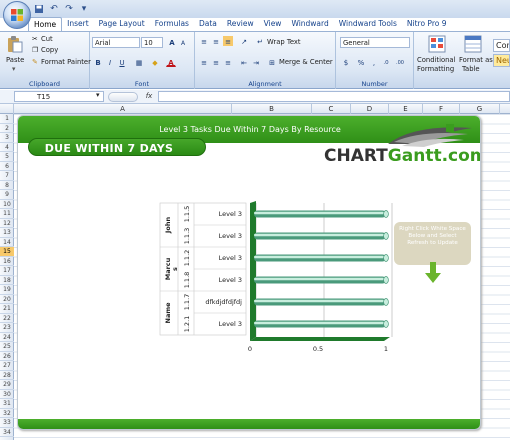 Image resolution: width=510 pixels, height=440 pixels. Describe the element at coordinates (49, 50) in the screenshot. I see `copy-button: Copy` at that location.